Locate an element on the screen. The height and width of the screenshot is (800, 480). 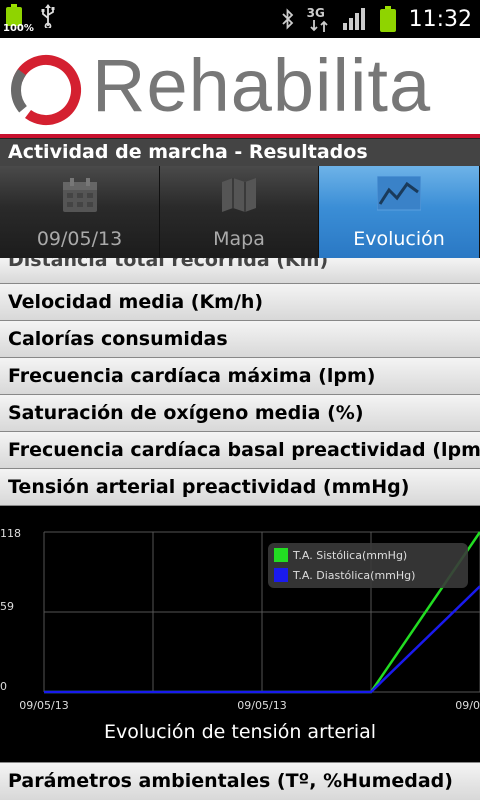
y-tick-label: 118 is located at coordinates (10, 533).